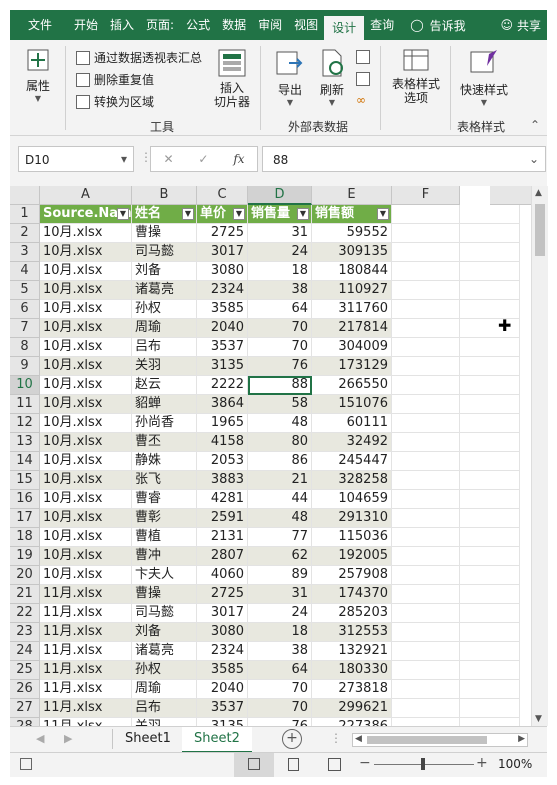 The image size is (557, 785). I want to click on table-cell: 张飞, so click(164, 480).